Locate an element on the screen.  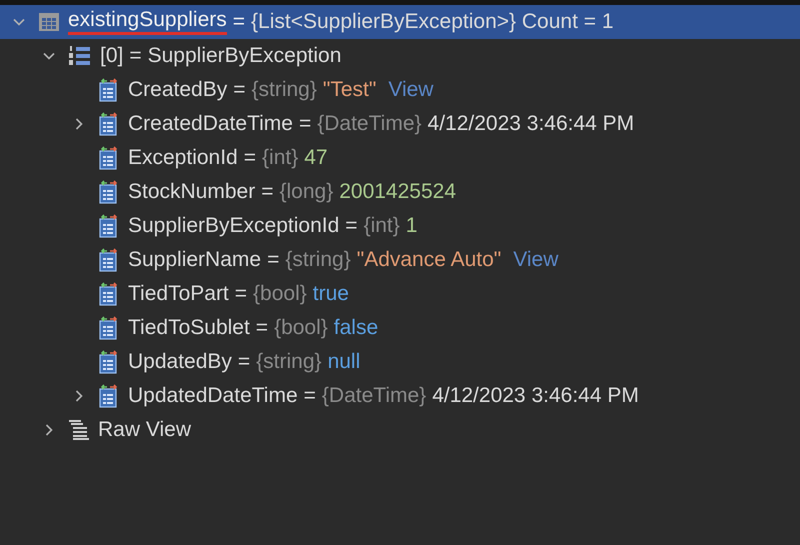
value-text: {List<SupplierByException>} Count = 1 is located at coordinates (432, 22).